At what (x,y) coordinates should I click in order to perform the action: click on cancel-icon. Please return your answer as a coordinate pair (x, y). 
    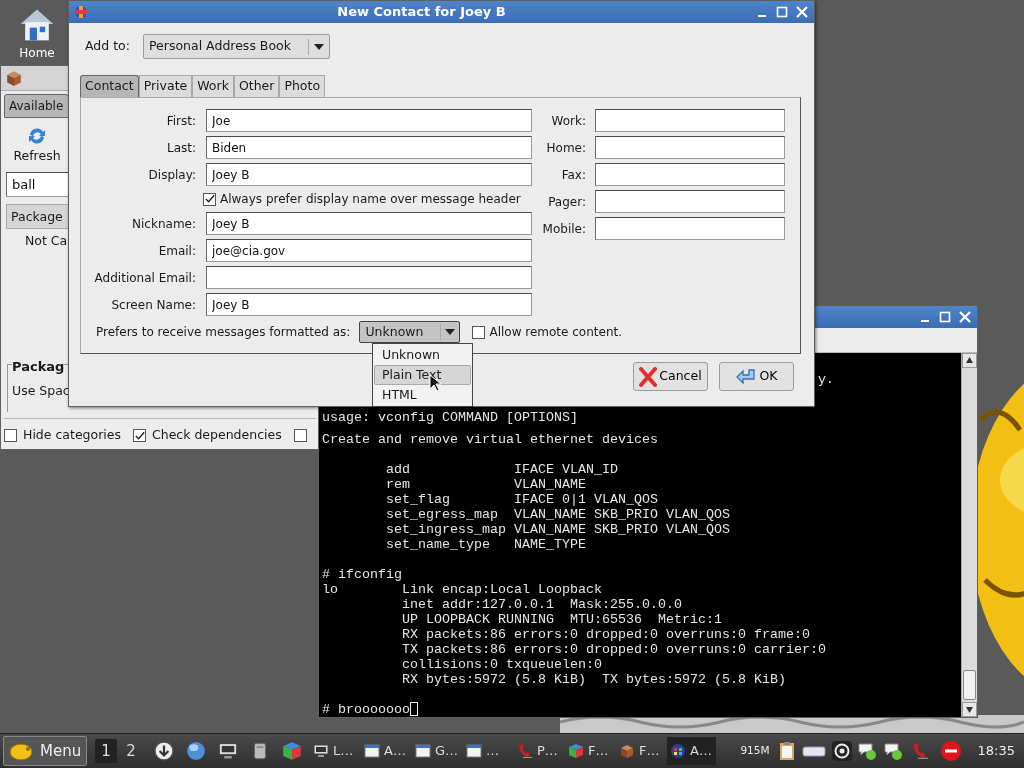
    Looking at the image, I should click on (648, 376).